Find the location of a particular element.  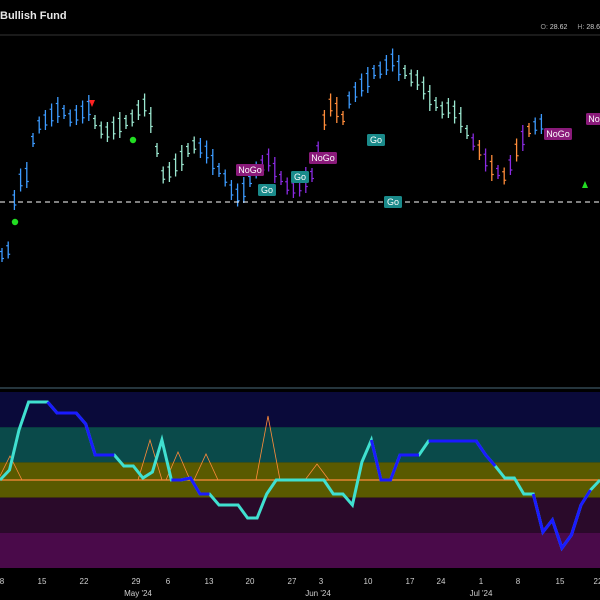

x-tick-label: 13 is located at coordinates (209, 581).